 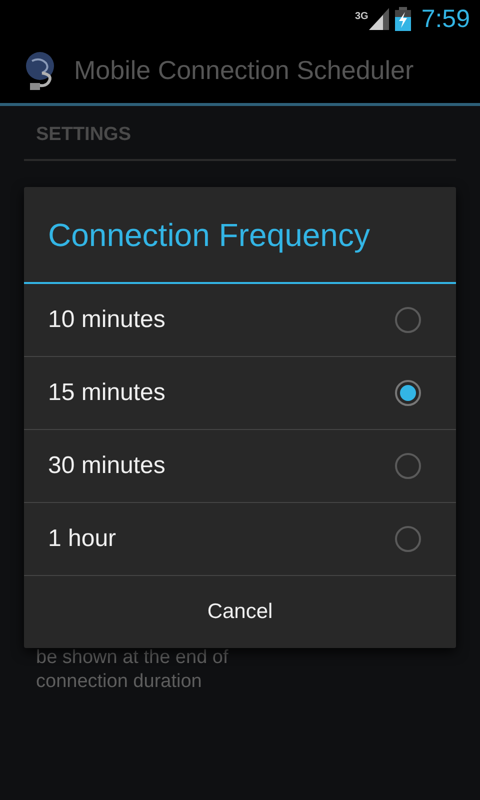 What do you see at coordinates (240, 539) in the screenshot?
I see `option-row: 1 hour` at bounding box center [240, 539].